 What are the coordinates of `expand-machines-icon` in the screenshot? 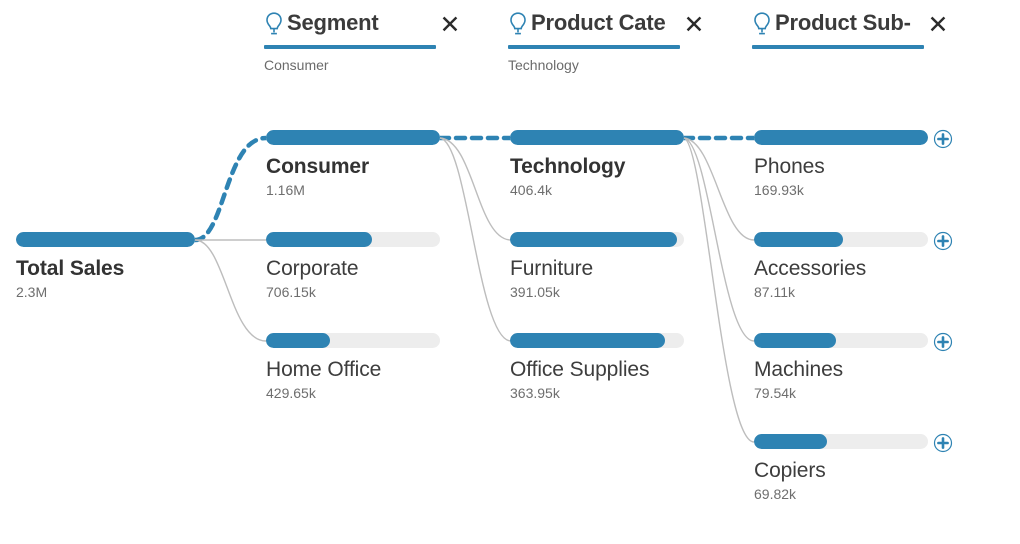 It's located at (943, 342).